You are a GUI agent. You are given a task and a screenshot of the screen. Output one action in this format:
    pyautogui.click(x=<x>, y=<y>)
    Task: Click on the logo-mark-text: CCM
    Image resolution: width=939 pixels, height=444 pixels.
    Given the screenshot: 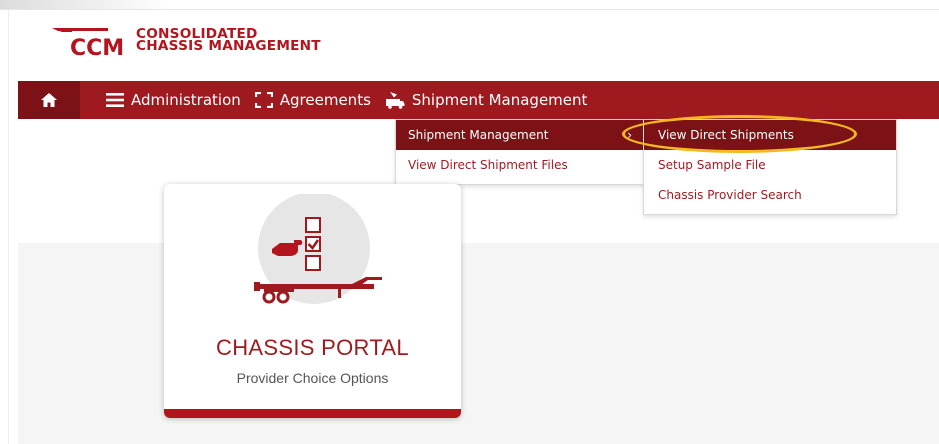 What is the action you would take?
    pyautogui.click(x=97, y=47)
    